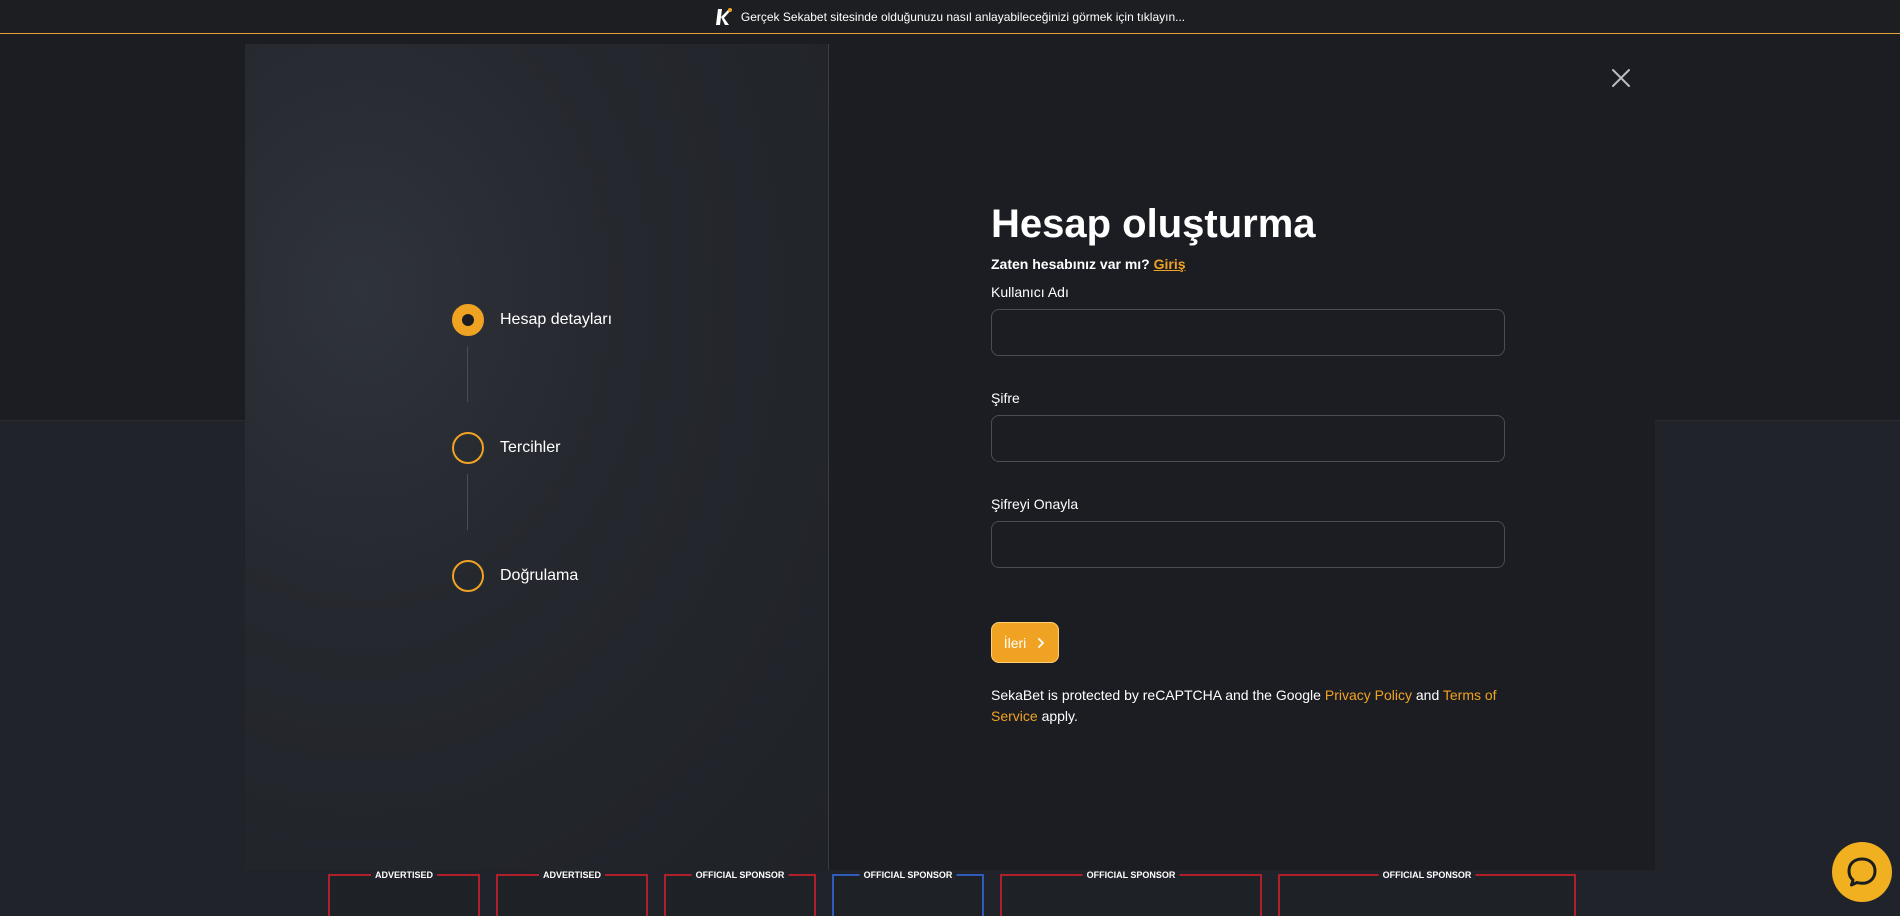  What do you see at coordinates (530, 447) in the screenshot?
I see `step-label: Tercihler` at bounding box center [530, 447].